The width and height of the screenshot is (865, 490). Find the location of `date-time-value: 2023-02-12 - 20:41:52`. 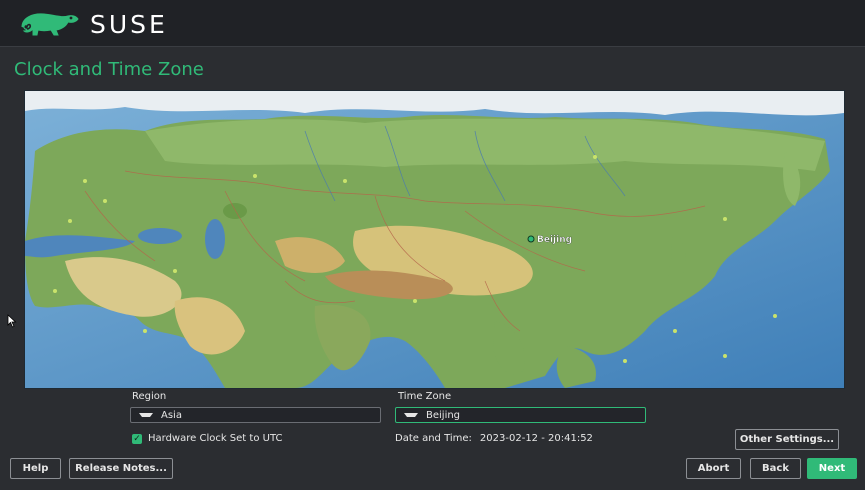

date-time-value: 2023-02-12 - 20:41:52 is located at coordinates (536, 438).